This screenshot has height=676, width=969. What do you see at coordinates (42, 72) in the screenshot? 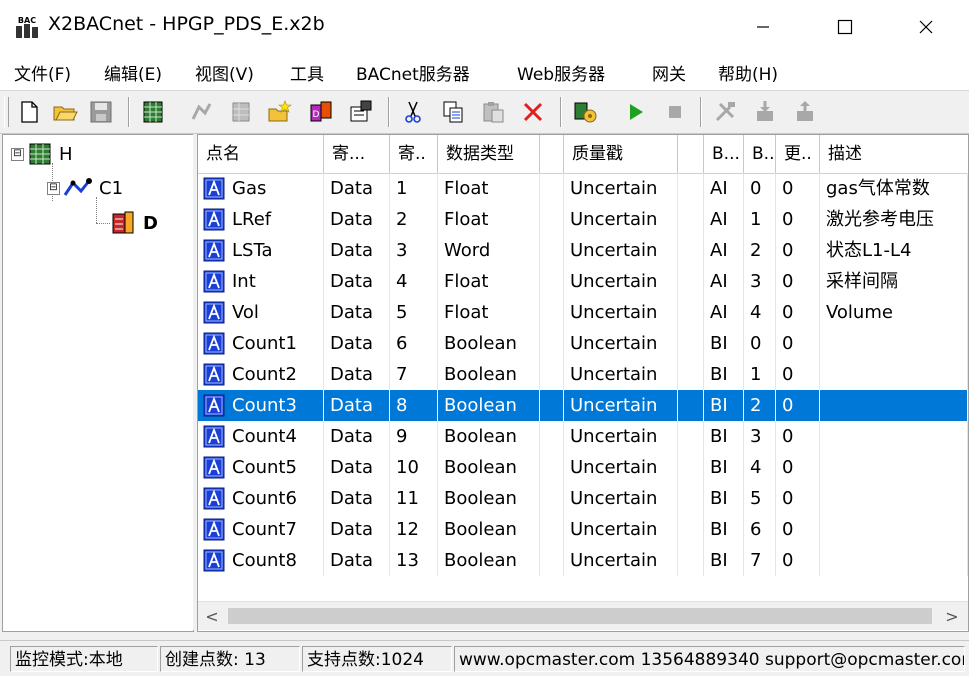
I see `menu-file: 文件(F)` at bounding box center [42, 72].